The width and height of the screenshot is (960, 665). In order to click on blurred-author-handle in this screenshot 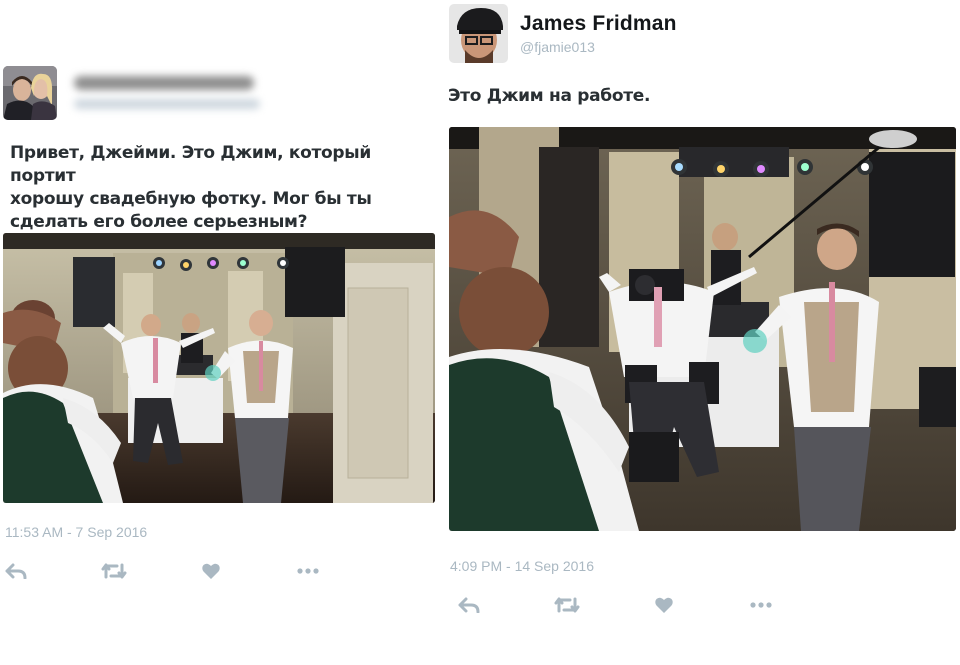, I will do `click(167, 104)`.